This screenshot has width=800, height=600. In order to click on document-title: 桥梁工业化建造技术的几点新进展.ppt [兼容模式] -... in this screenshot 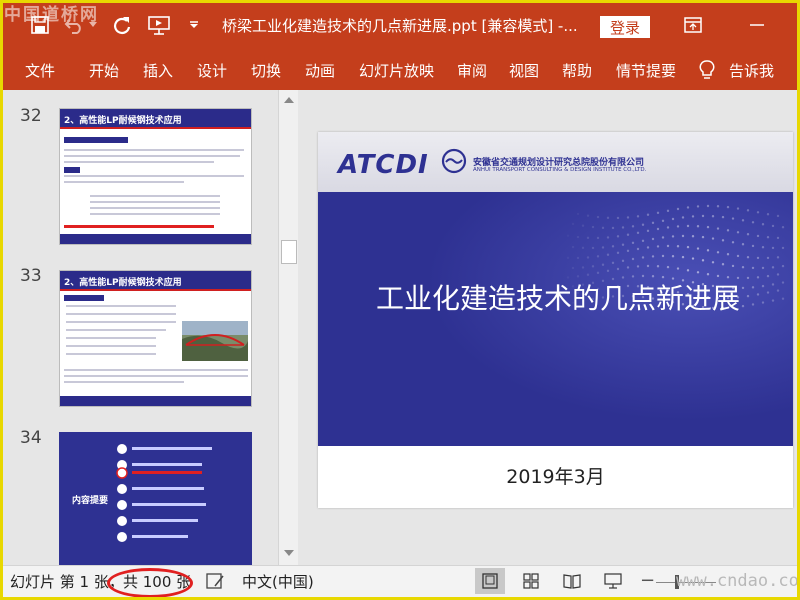, I will do `click(400, 26)`.